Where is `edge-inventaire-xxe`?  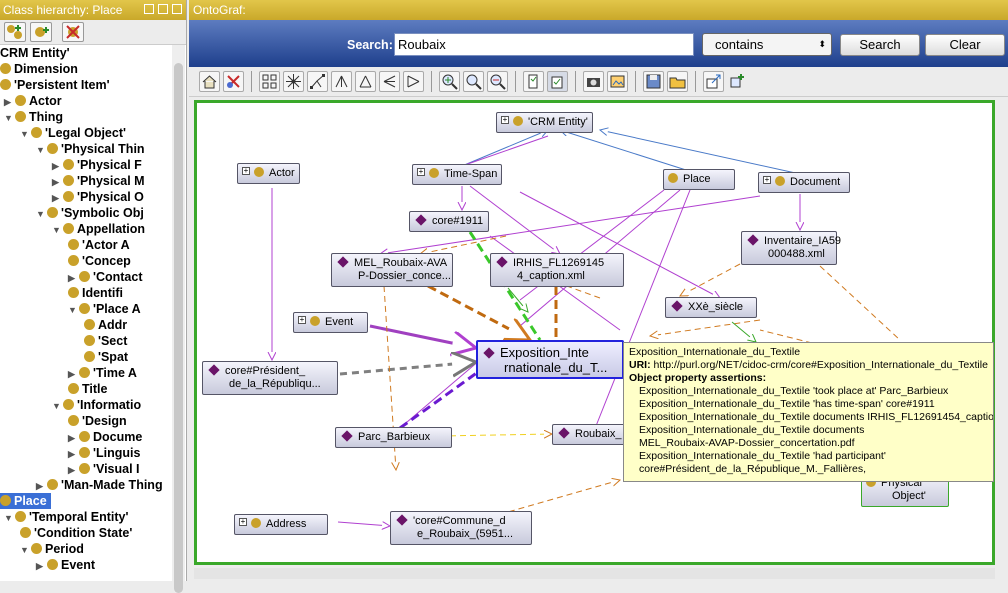 edge-inventaire-xxe is located at coordinates (710, 279).